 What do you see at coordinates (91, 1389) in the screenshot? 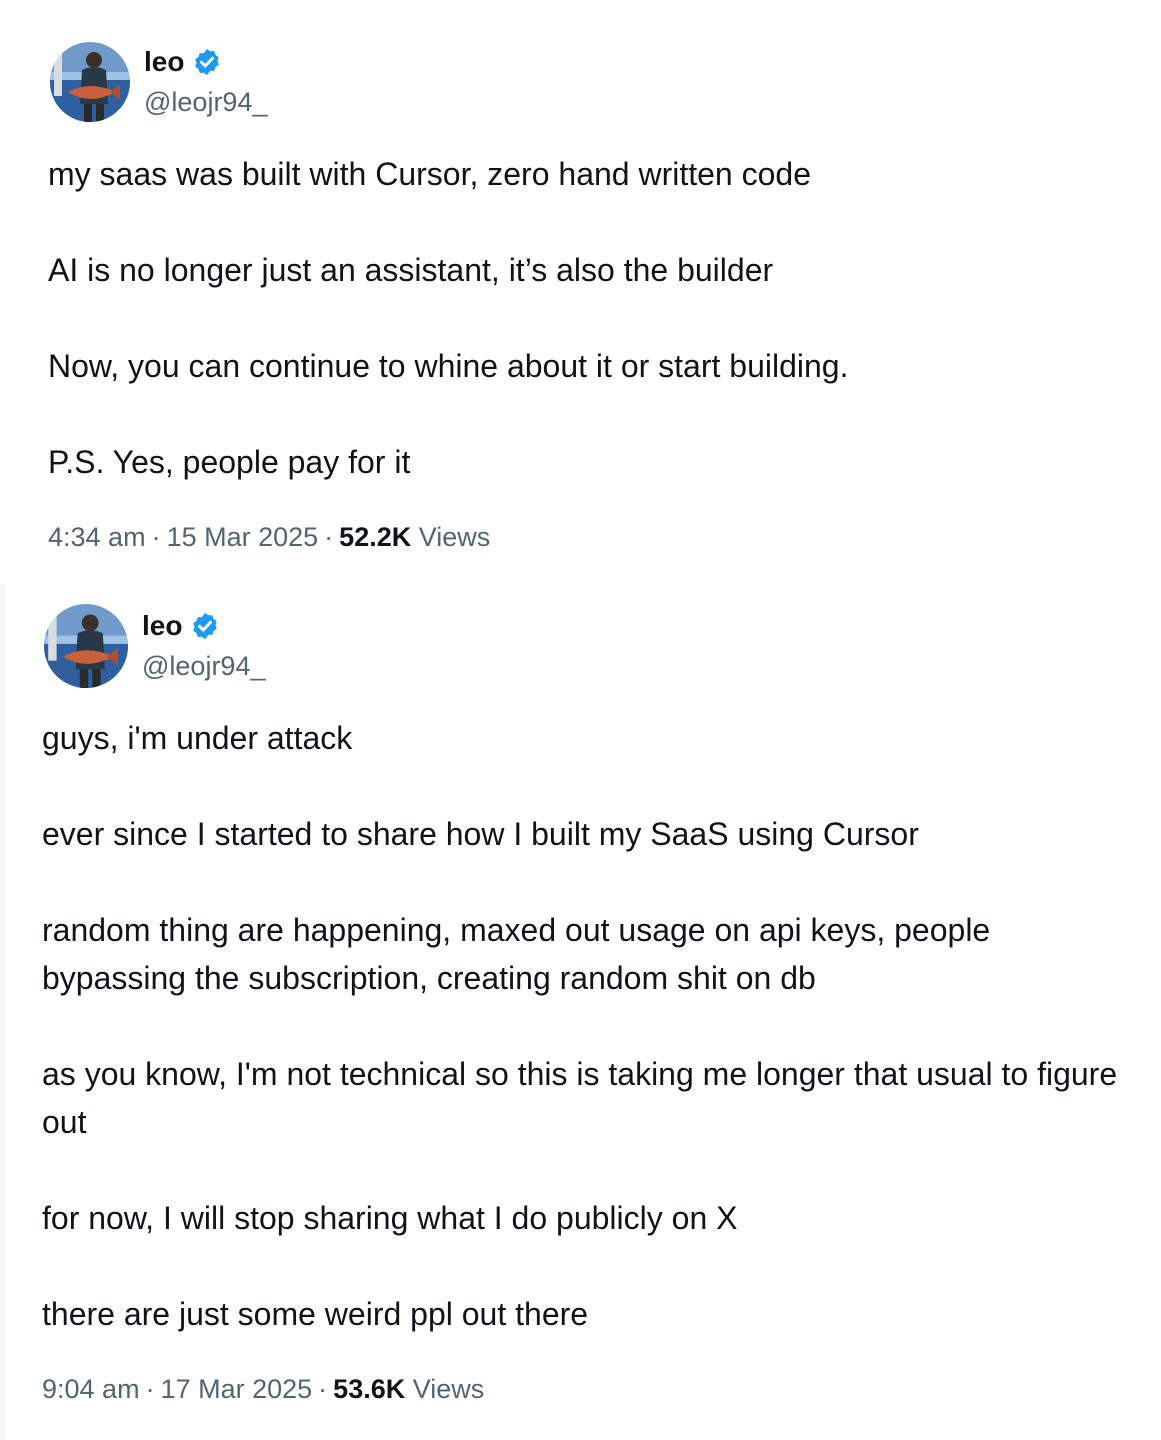
I see `tweet-time: 9:04 am` at bounding box center [91, 1389].